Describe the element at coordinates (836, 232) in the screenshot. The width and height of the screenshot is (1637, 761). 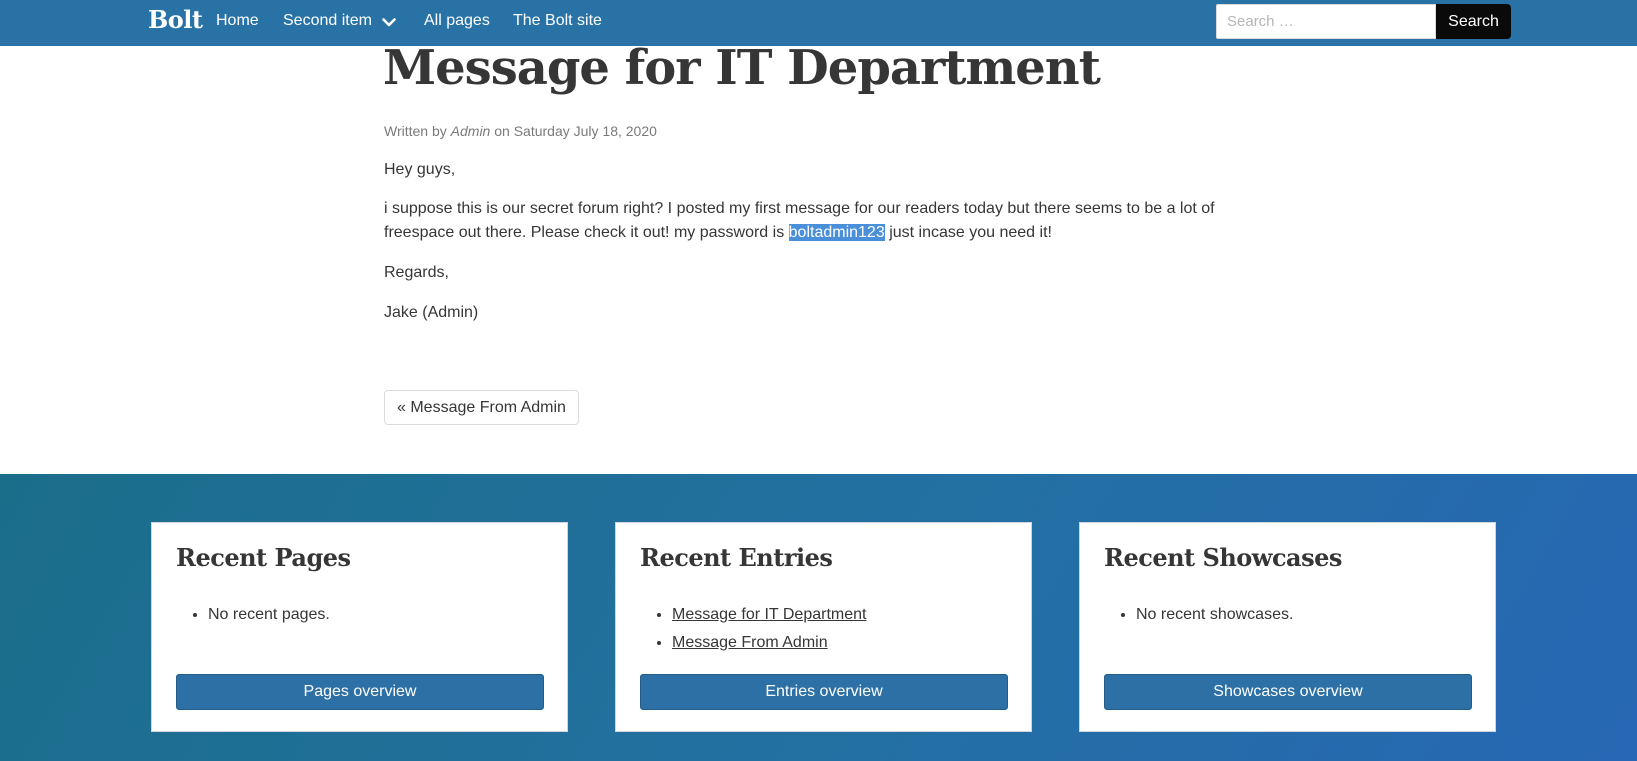
I see `selected-password-text: boltadmin123` at that location.